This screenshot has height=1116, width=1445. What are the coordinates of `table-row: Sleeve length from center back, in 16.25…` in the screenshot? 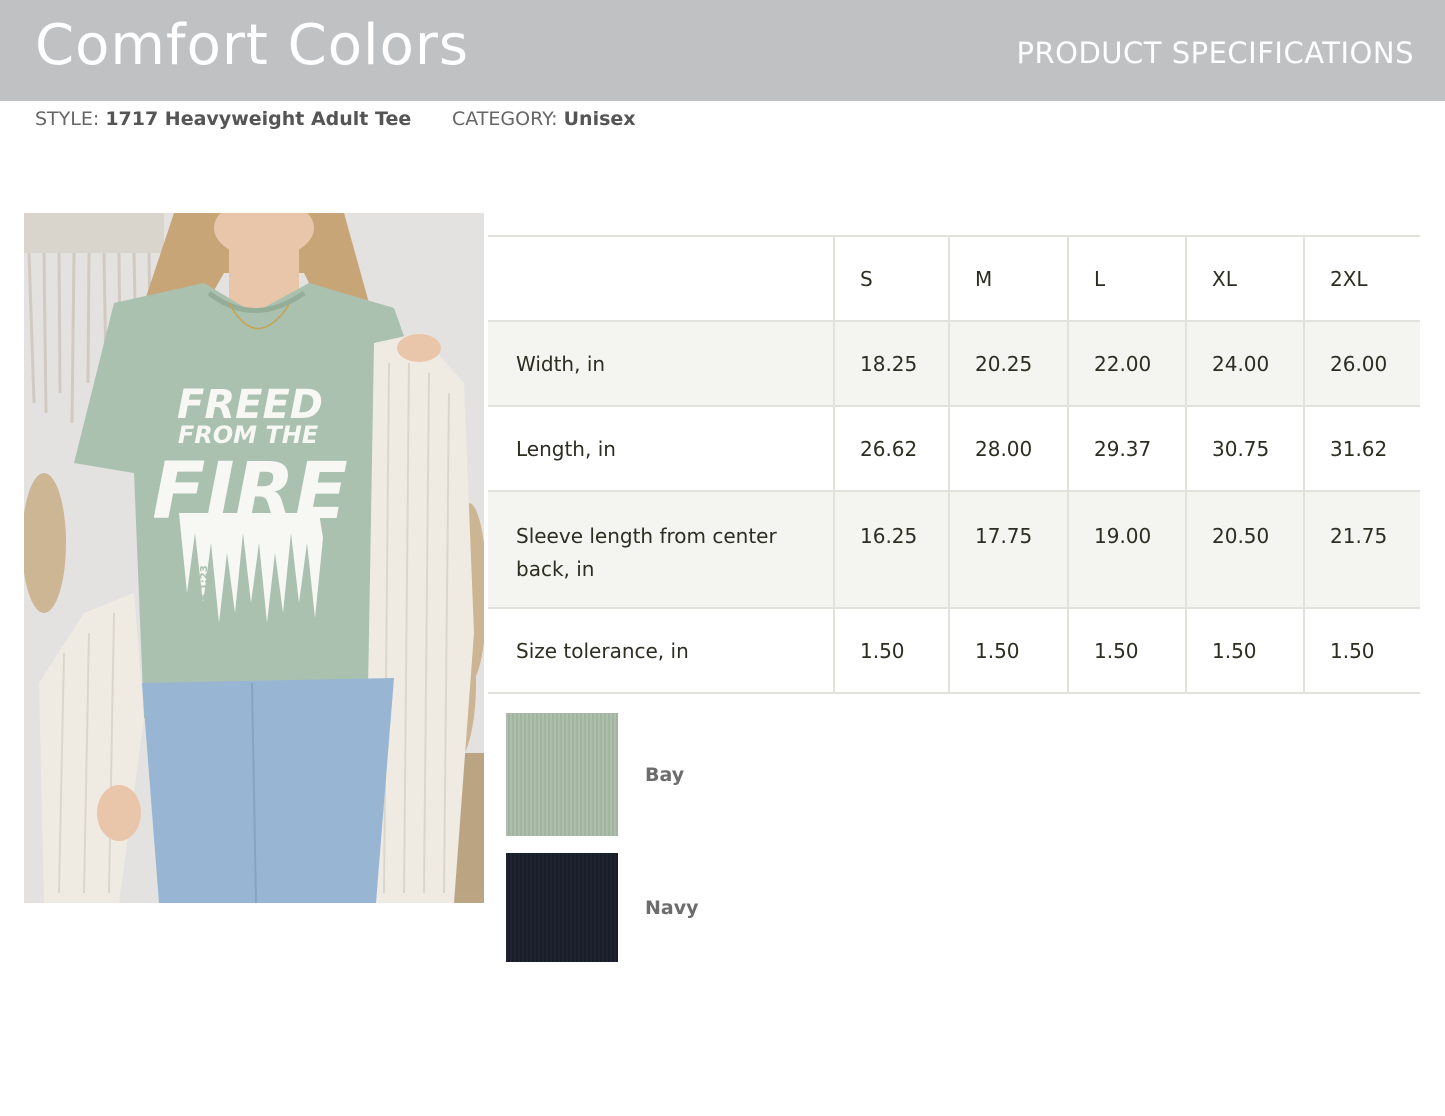 It's located at (954, 549).